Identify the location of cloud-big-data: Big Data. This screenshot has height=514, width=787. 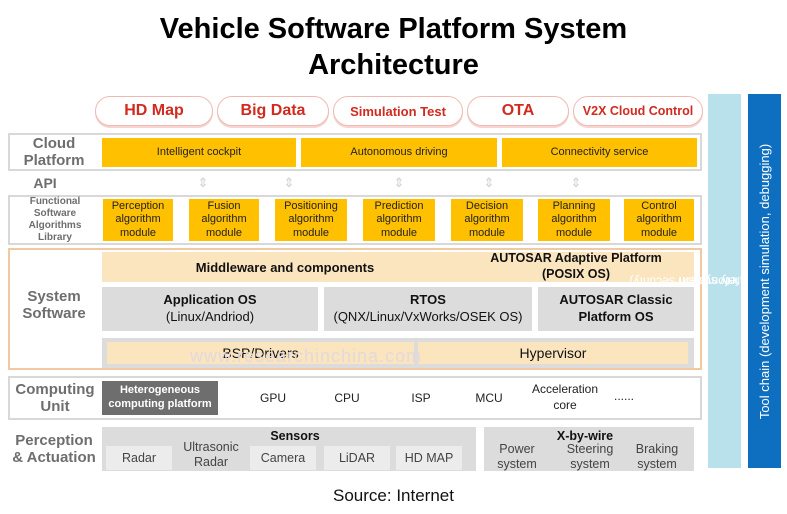
(273, 111).